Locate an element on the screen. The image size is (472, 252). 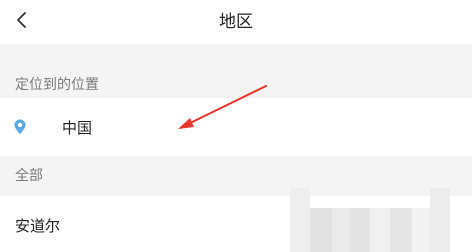
all-section-title: 全部 is located at coordinates (29, 176).